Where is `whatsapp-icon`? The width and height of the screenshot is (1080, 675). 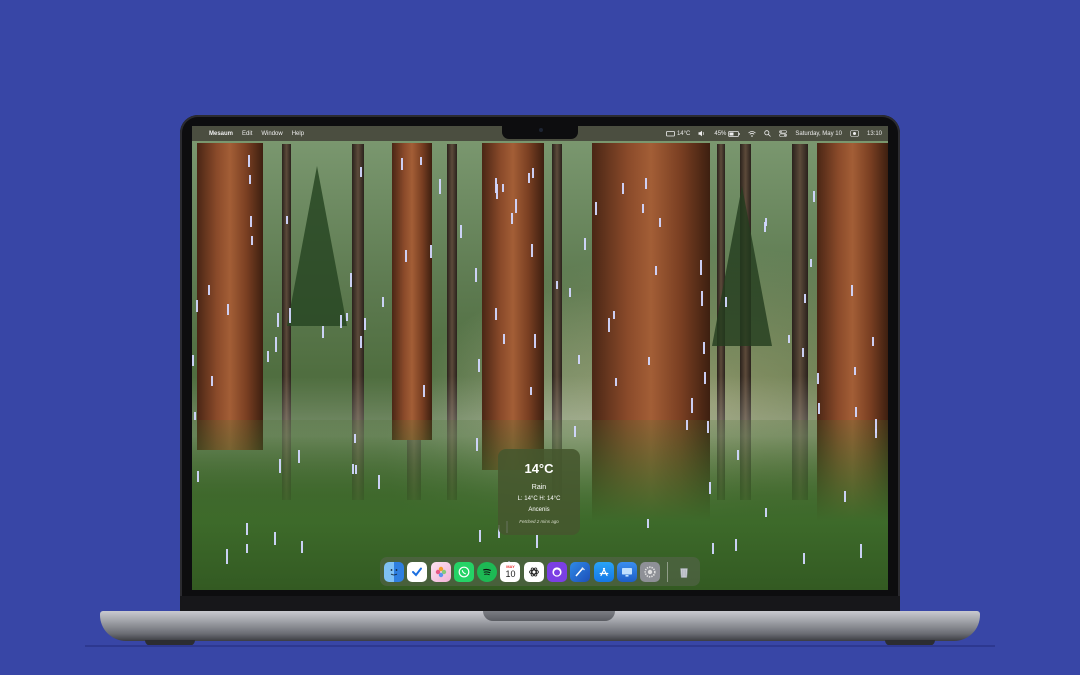
whatsapp-icon is located at coordinates (463, 571).